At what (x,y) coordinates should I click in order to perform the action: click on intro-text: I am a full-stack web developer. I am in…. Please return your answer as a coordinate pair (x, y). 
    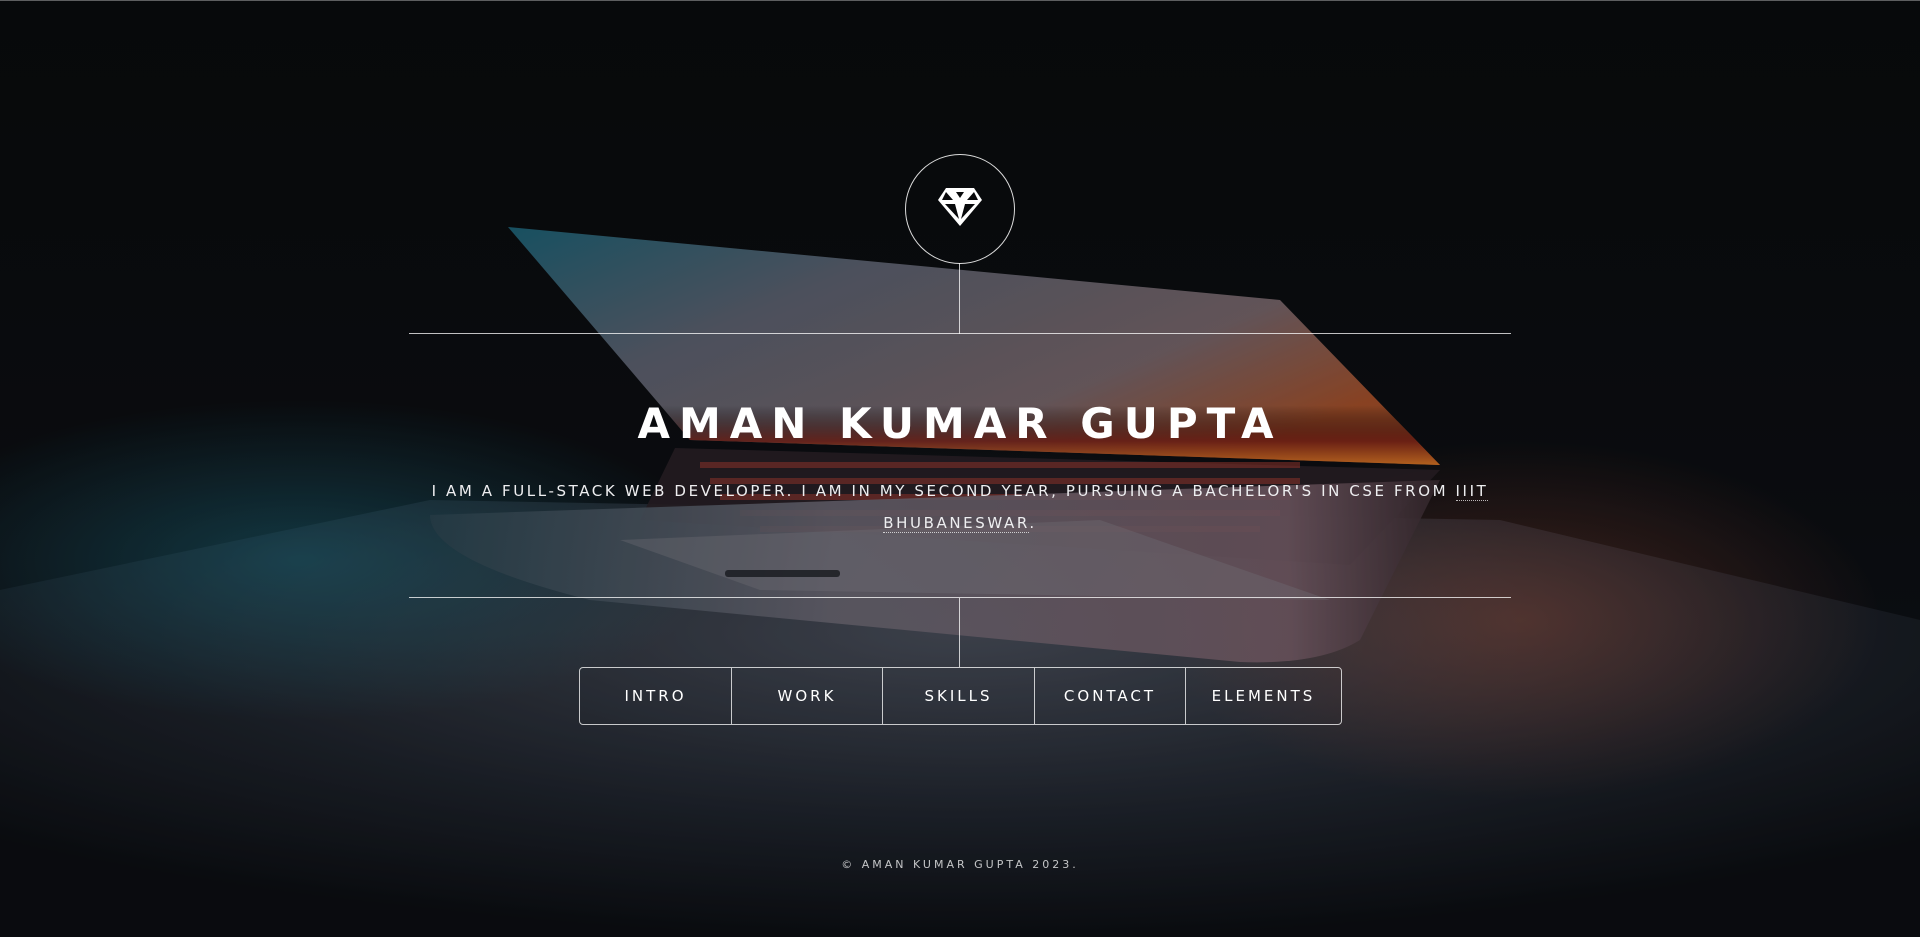
    Looking at the image, I should click on (960, 507).